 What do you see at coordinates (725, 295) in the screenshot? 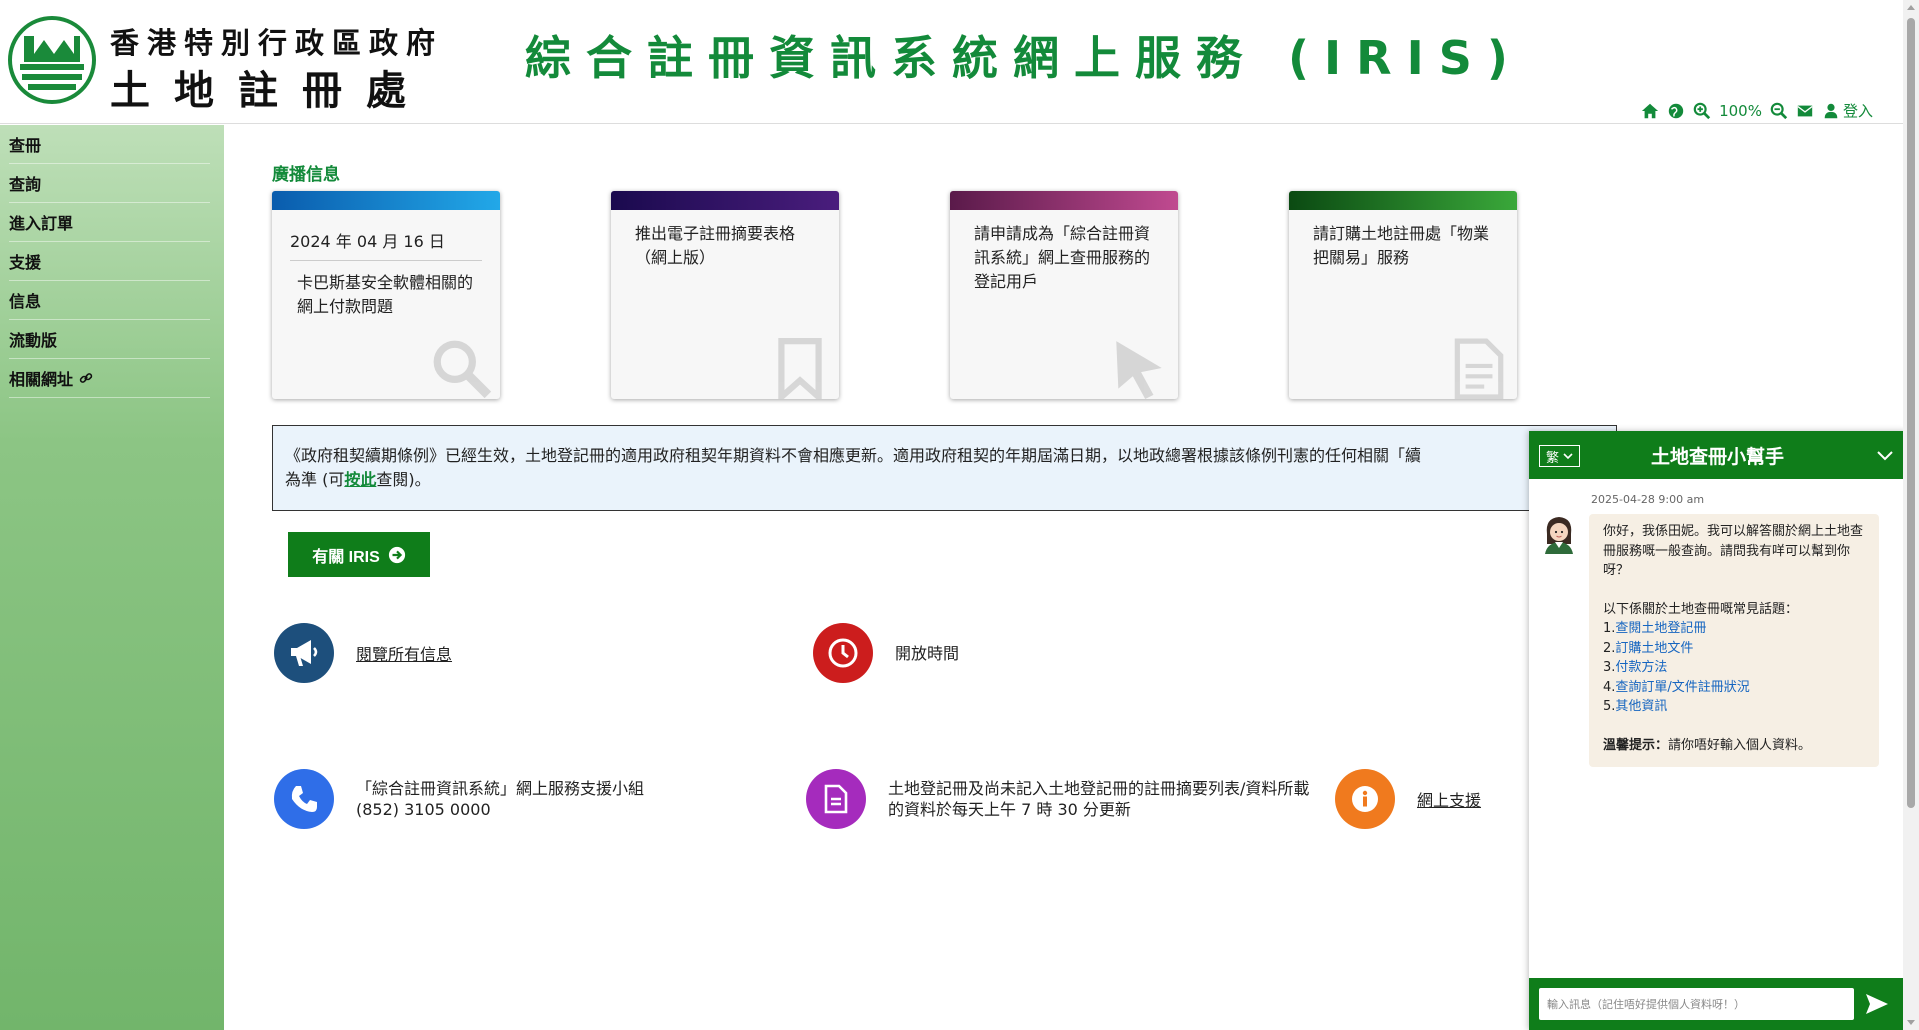
I see `broadcast-card-e-memorial-form: 推出電子註冊摘要表格（網上版）` at bounding box center [725, 295].